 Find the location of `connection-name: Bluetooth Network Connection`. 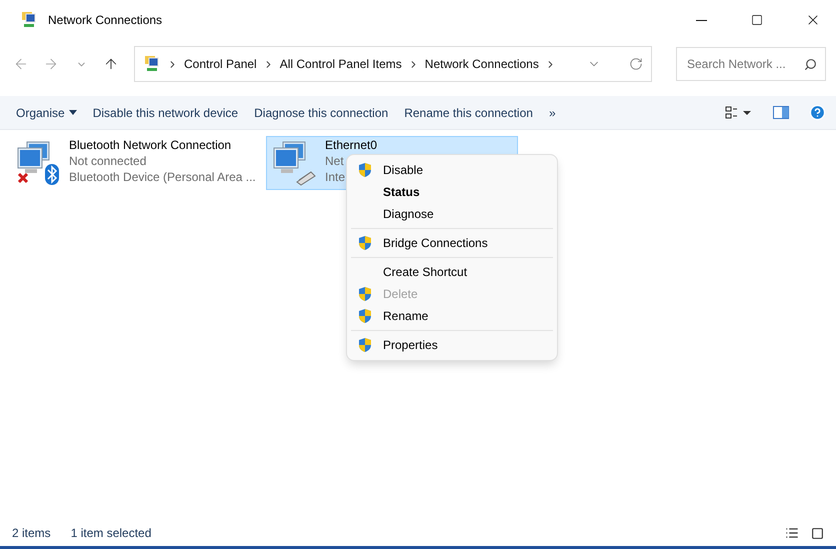

connection-name: Bluetooth Network Connection is located at coordinates (150, 145).